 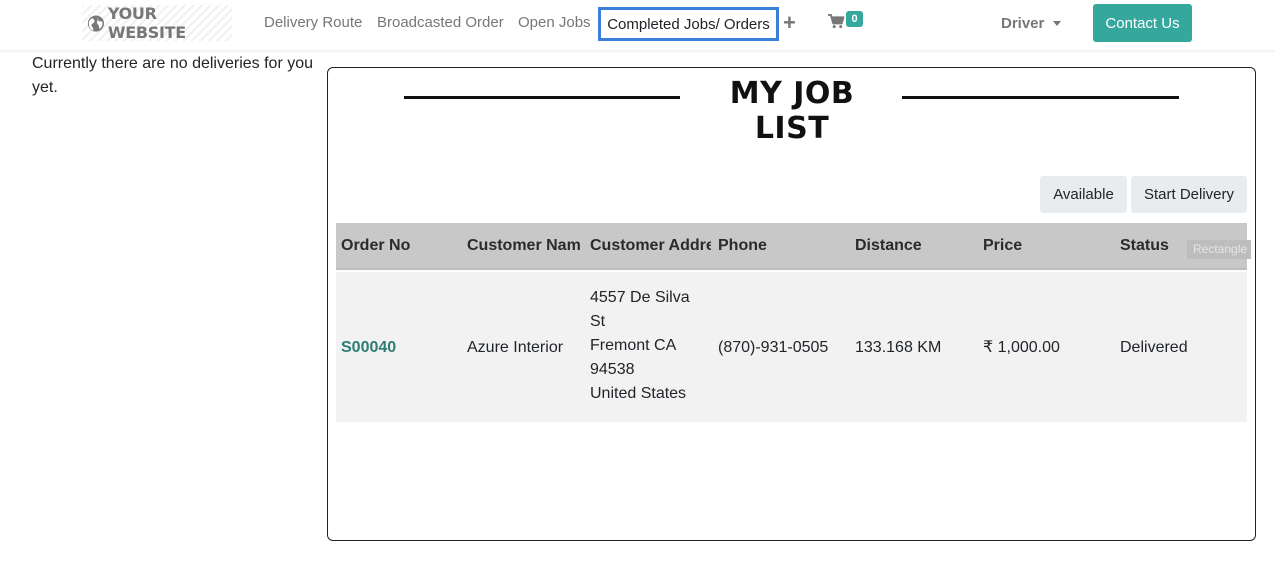 What do you see at coordinates (898, 347) in the screenshot?
I see `distance-cell: 133.168 KM` at bounding box center [898, 347].